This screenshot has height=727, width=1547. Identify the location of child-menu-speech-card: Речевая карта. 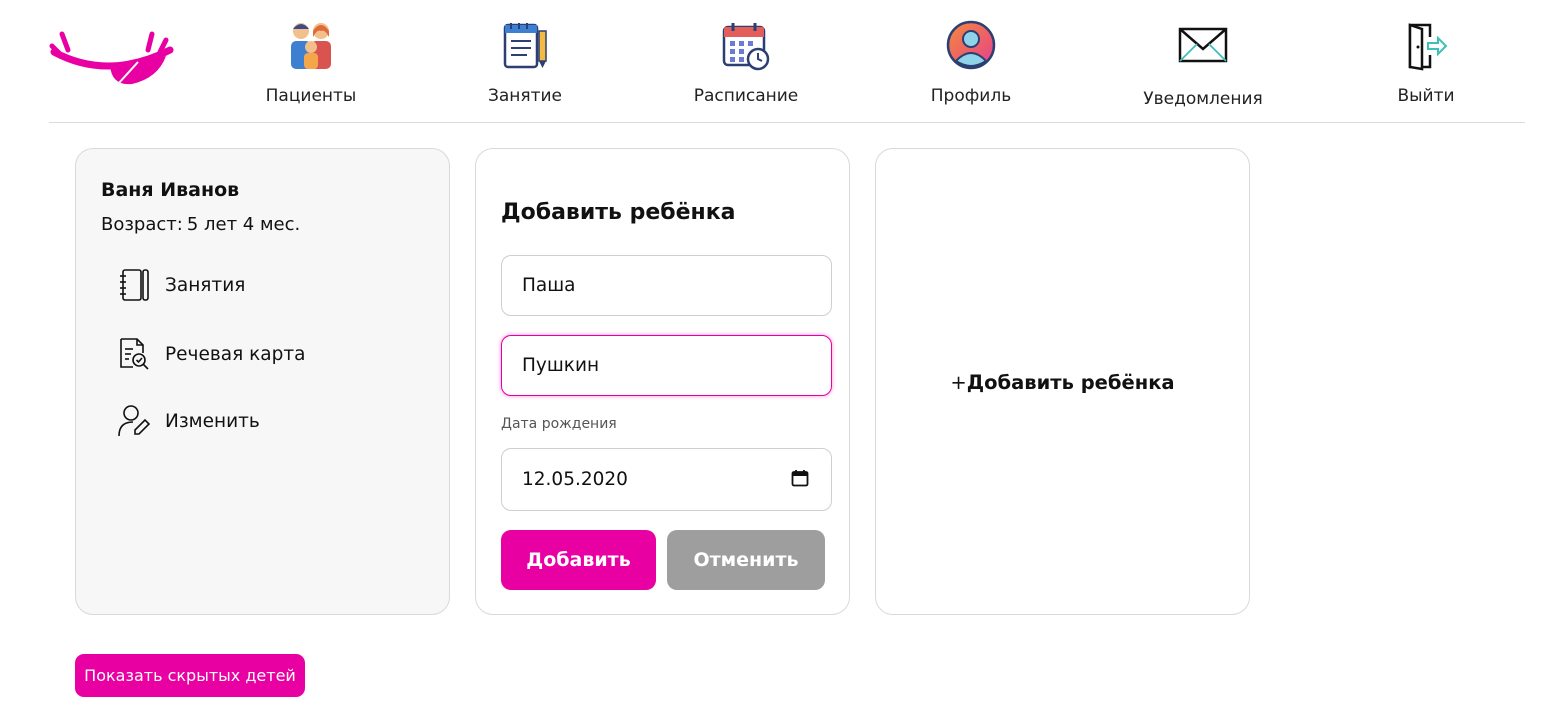
(210, 354).